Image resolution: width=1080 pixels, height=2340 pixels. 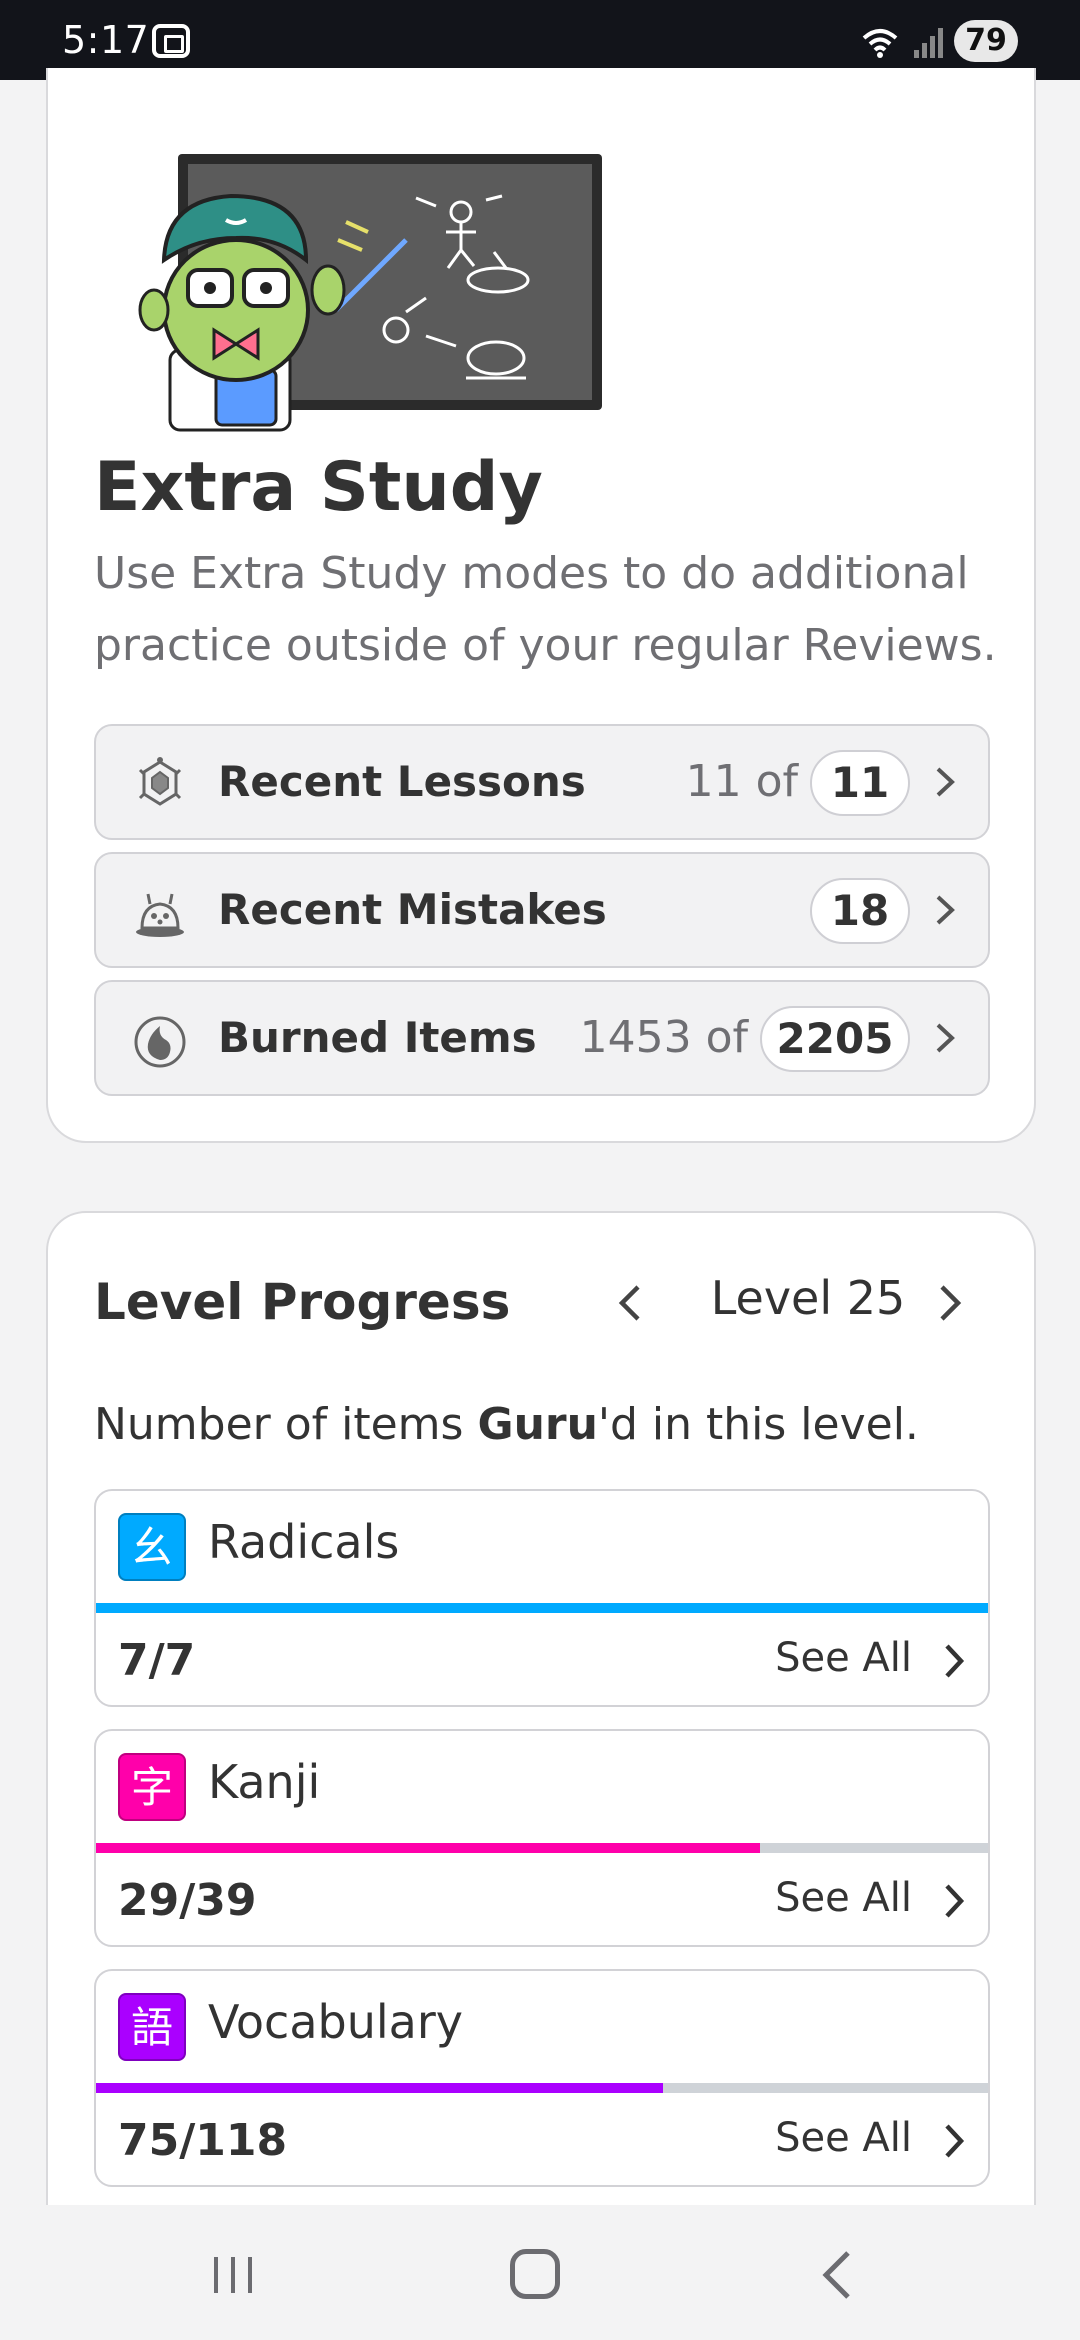 I want to click on radicals-count: 7/7, so click(x=157, y=1660).